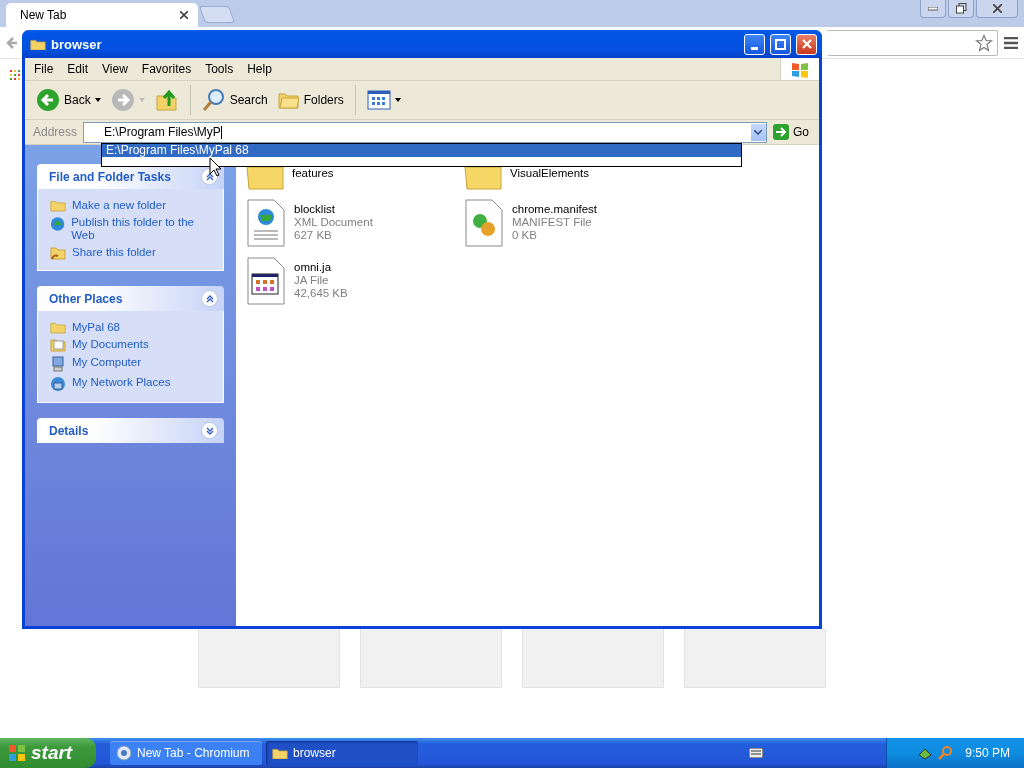  I want to click on expand-chevron-icon, so click(209, 430).